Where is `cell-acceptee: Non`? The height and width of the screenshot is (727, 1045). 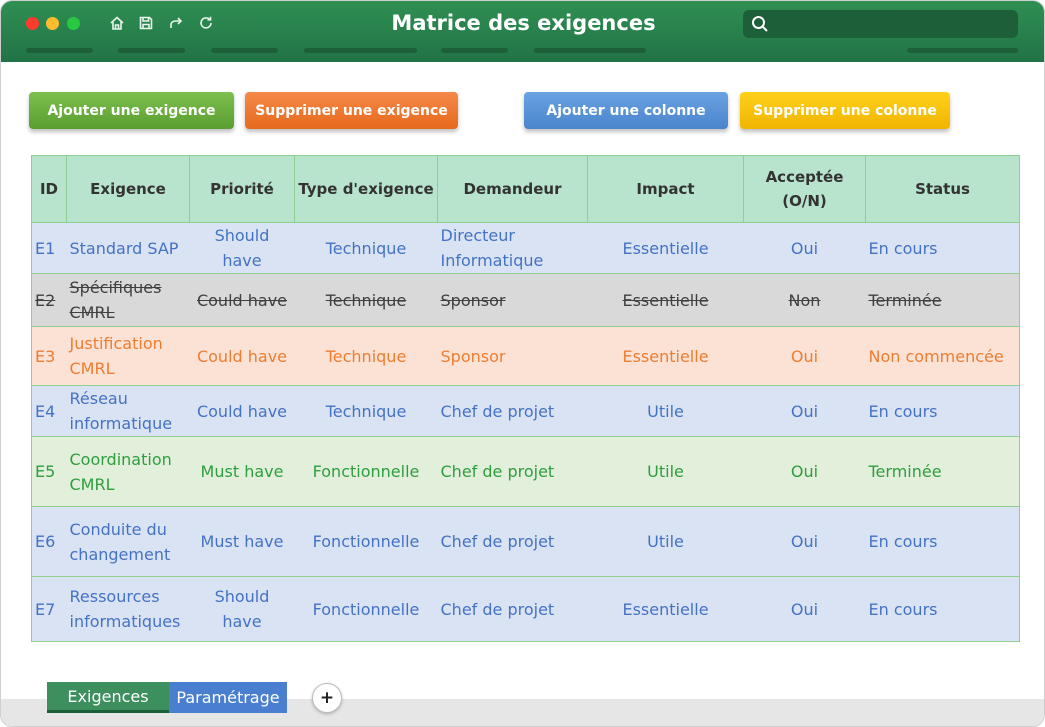 cell-acceptee: Non is located at coordinates (804, 300).